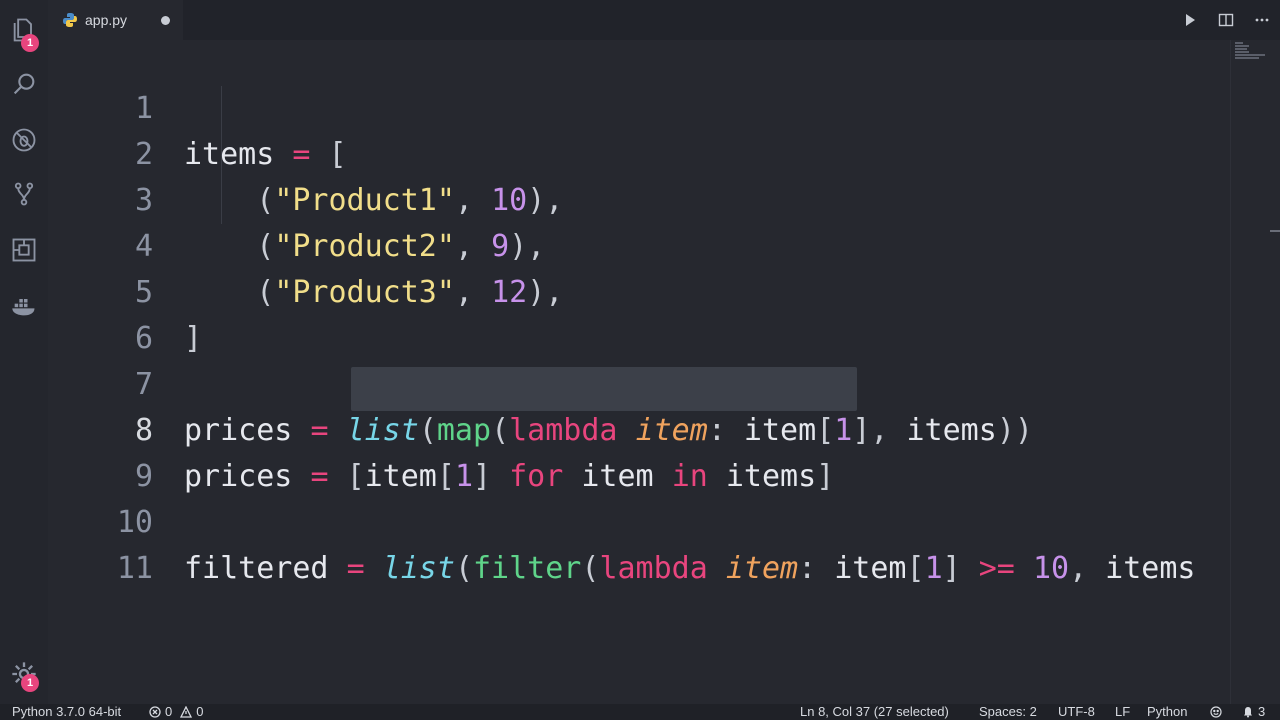 The image size is (1280, 720). What do you see at coordinates (200, 711) in the screenshot?
I see `warning-count: 0` at bounding box center [200, 711].